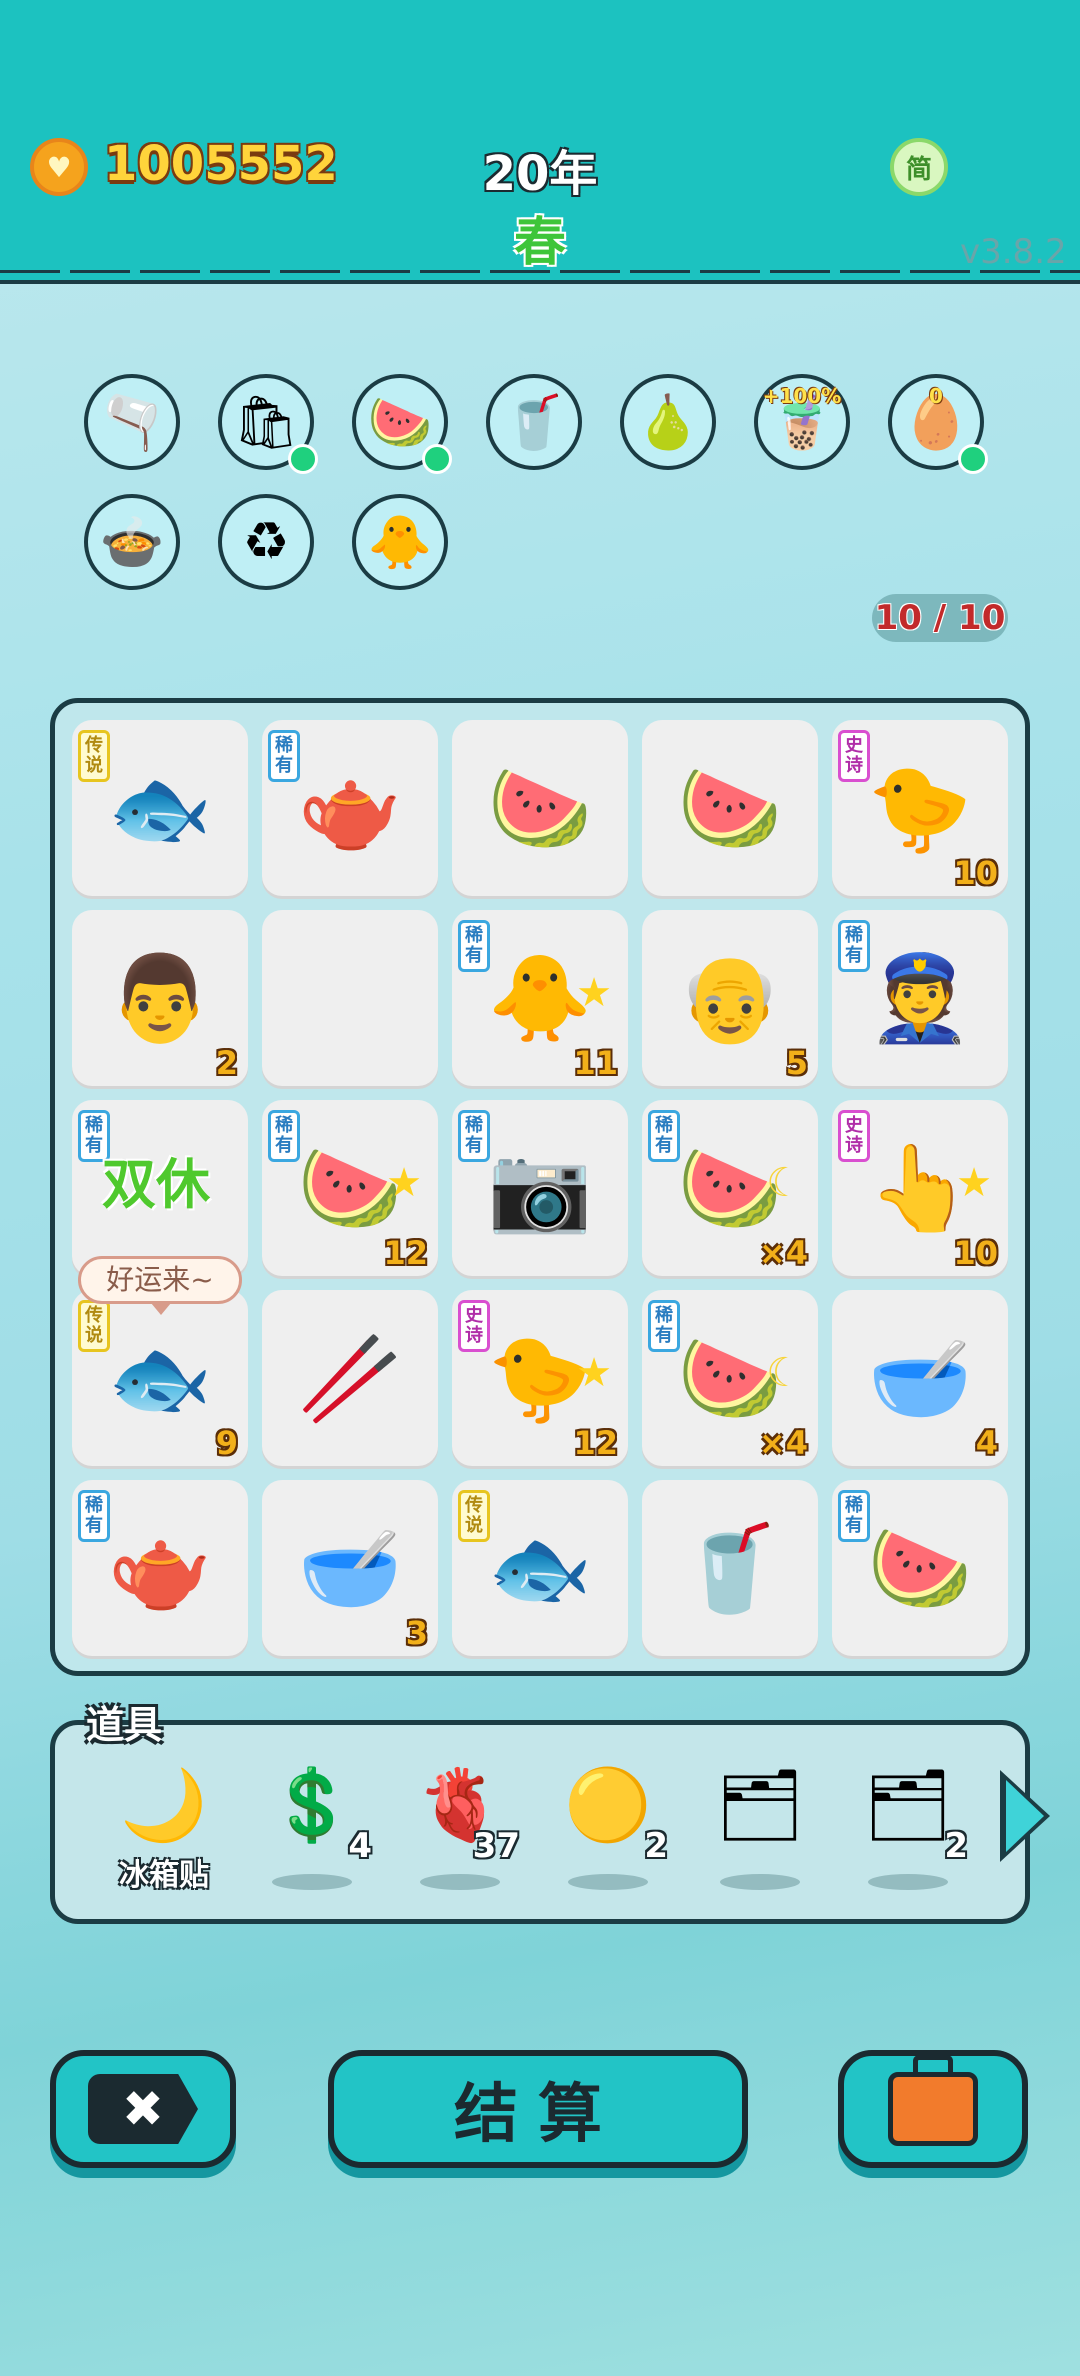  What do you see at coordinates (221, 164) in the screenshot?
I see `coin-balance: 1005552` at bounding box center [221, 164].